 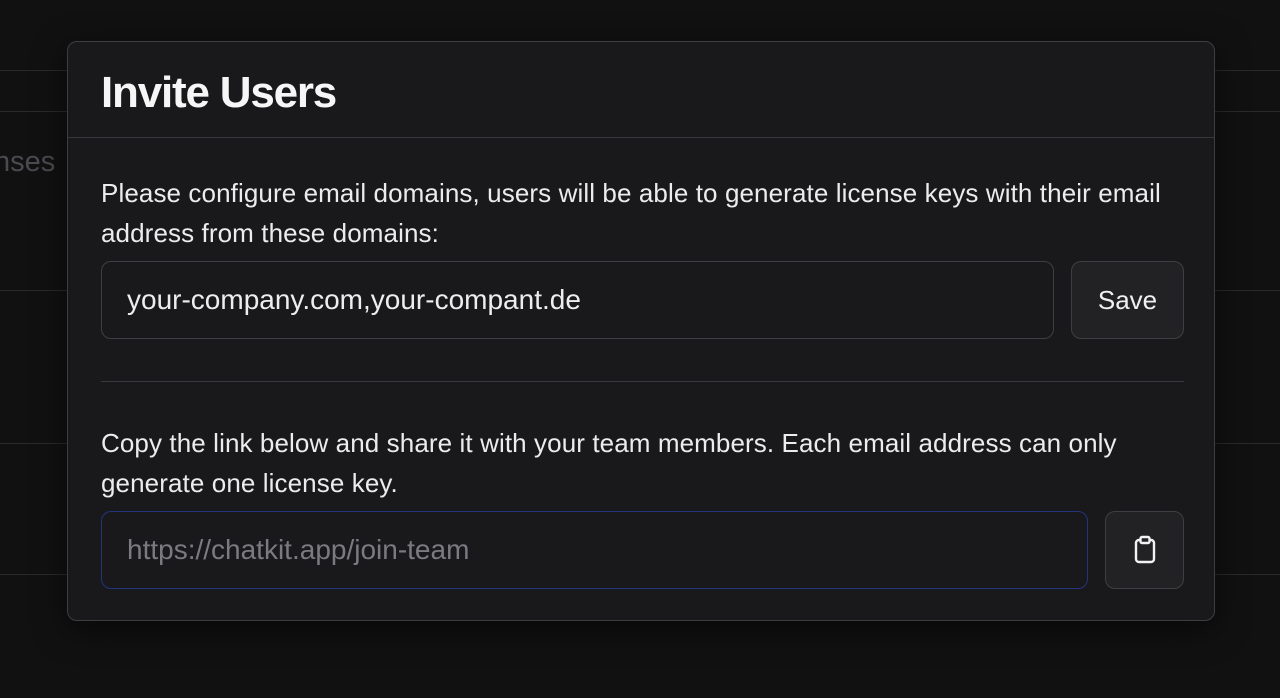 What do you see at coordinates (1127, 300) in the screenshot?
I see `save-button: Save` at bounding box center [1127, 300].